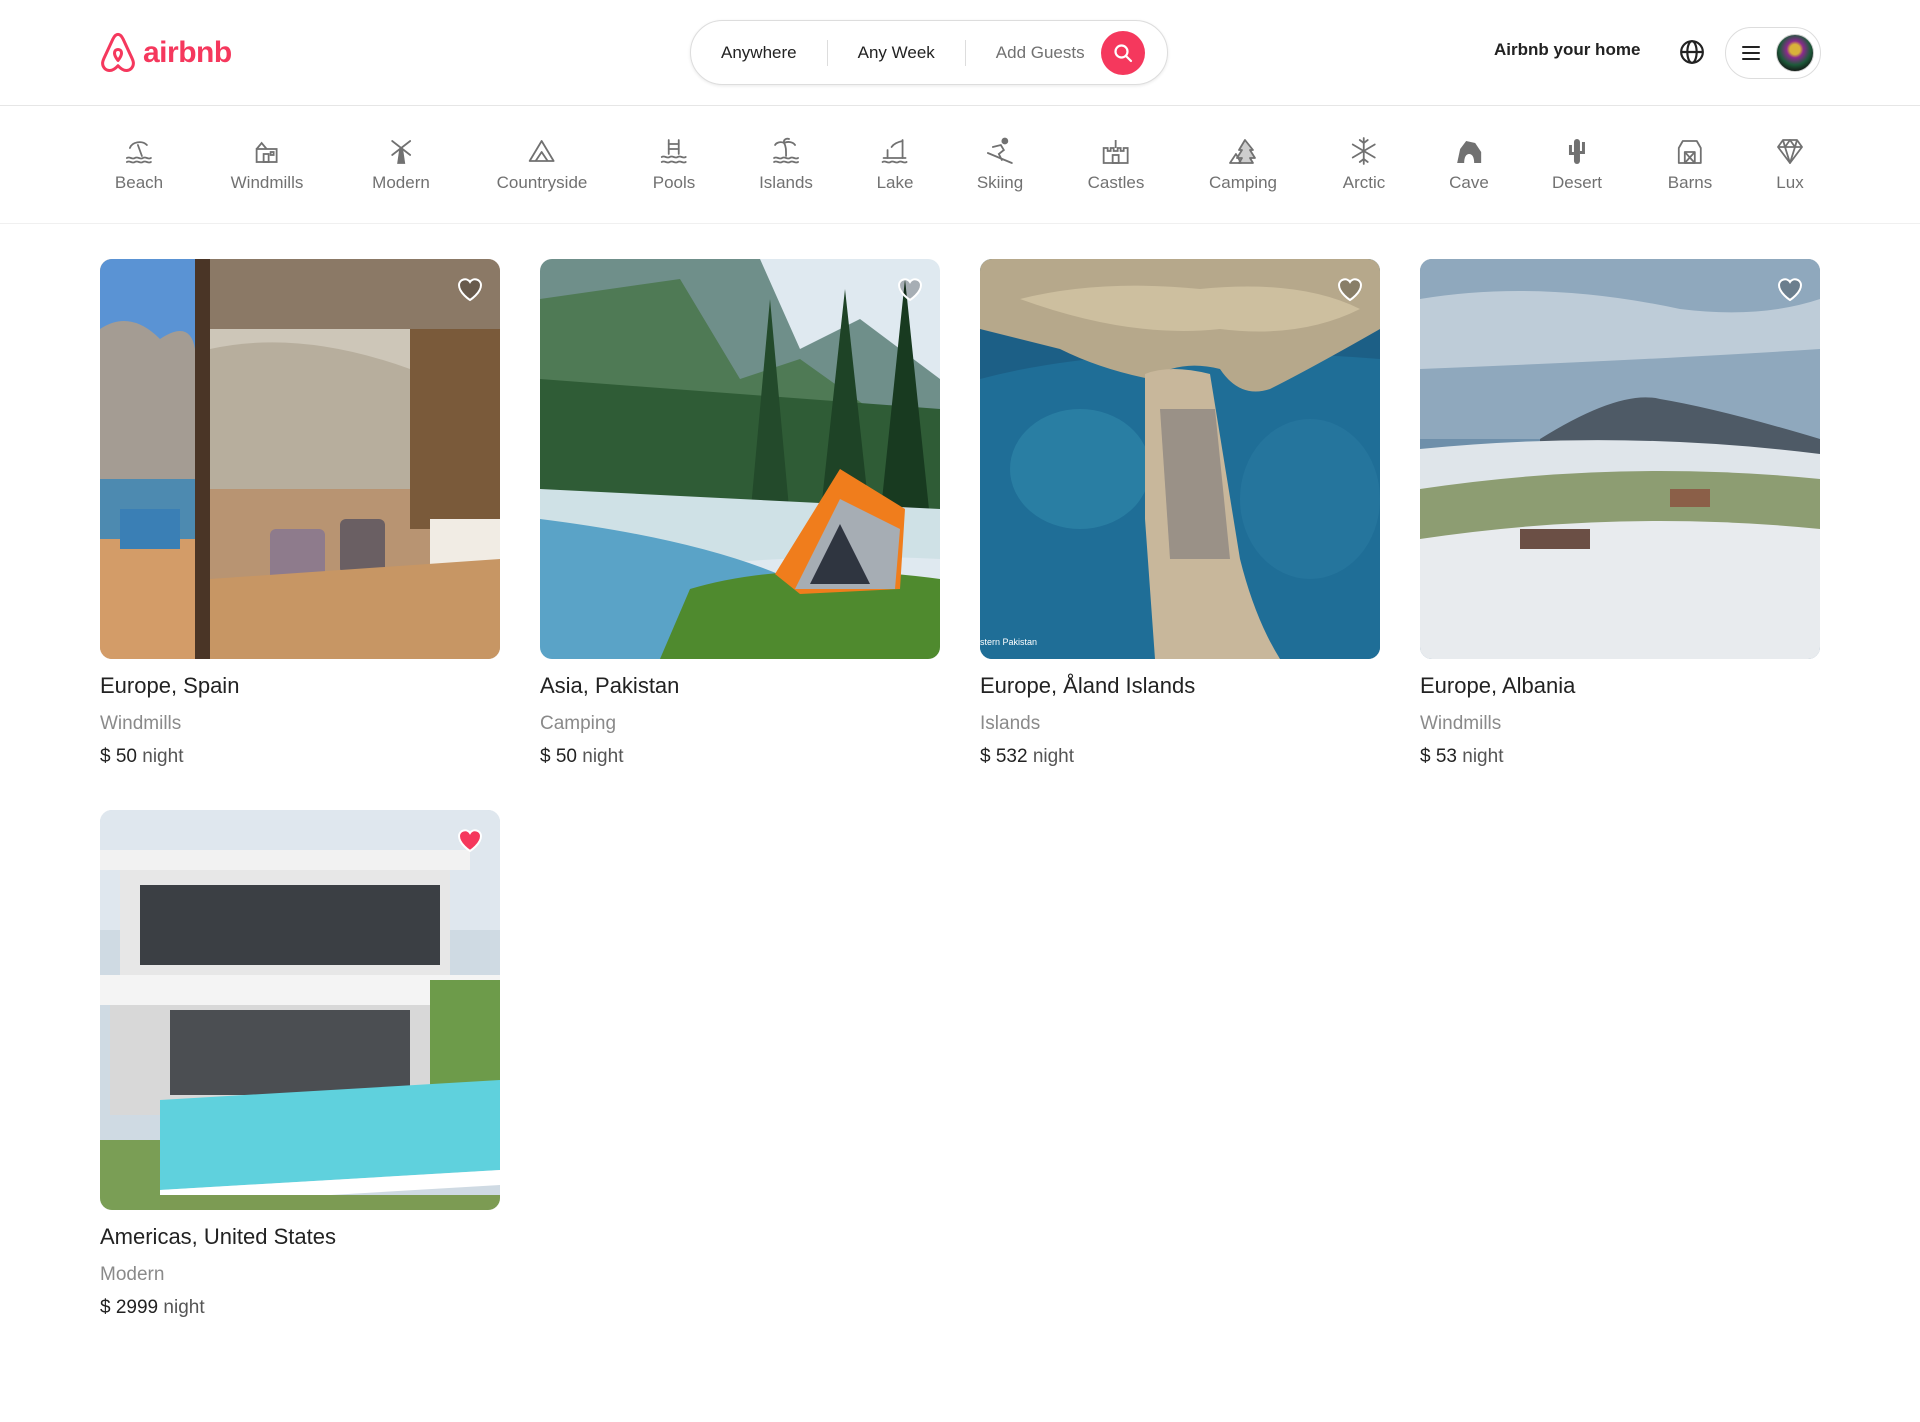 This screenshot has height=1422, width=1920. What do you see at coordinates (895, 182) in the screenshot?
I see `category-label: Lake` at bounding box center [895, 182].